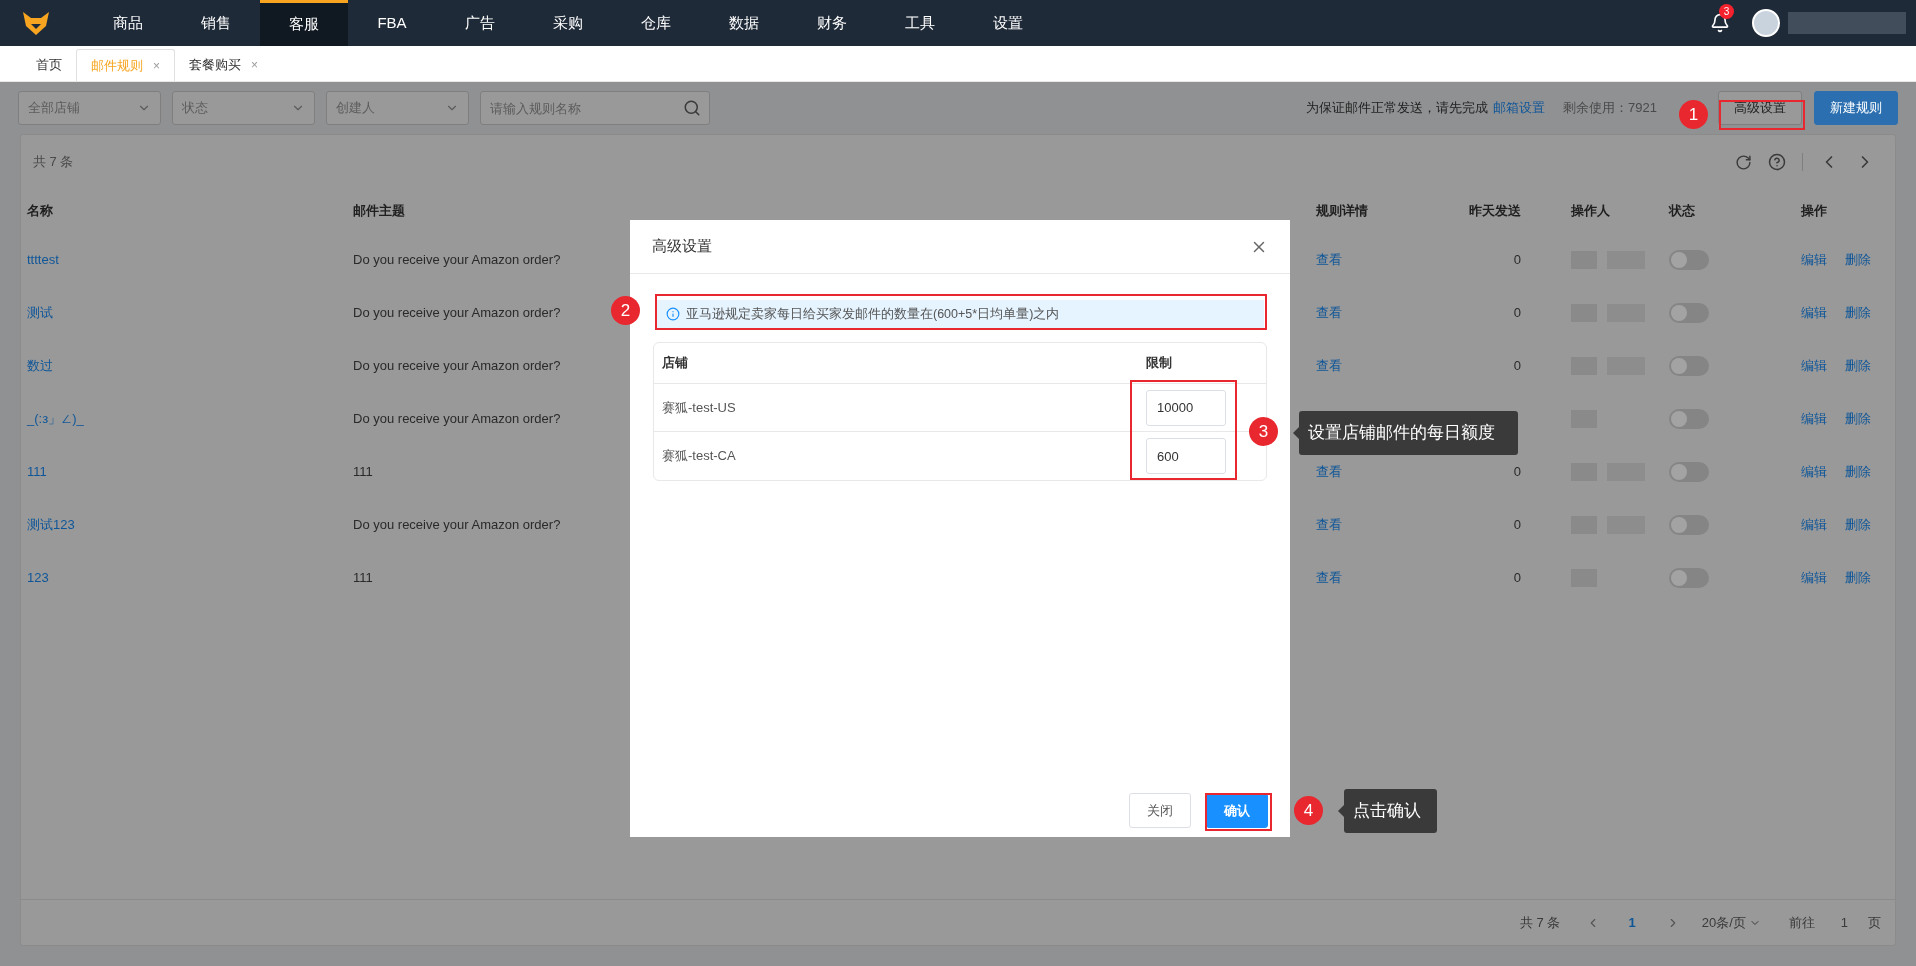 The image size is (1916, 966). Describe the element at coordinates (1186, 407) in the screenshot. I see `limit-input: 10000` at that location.